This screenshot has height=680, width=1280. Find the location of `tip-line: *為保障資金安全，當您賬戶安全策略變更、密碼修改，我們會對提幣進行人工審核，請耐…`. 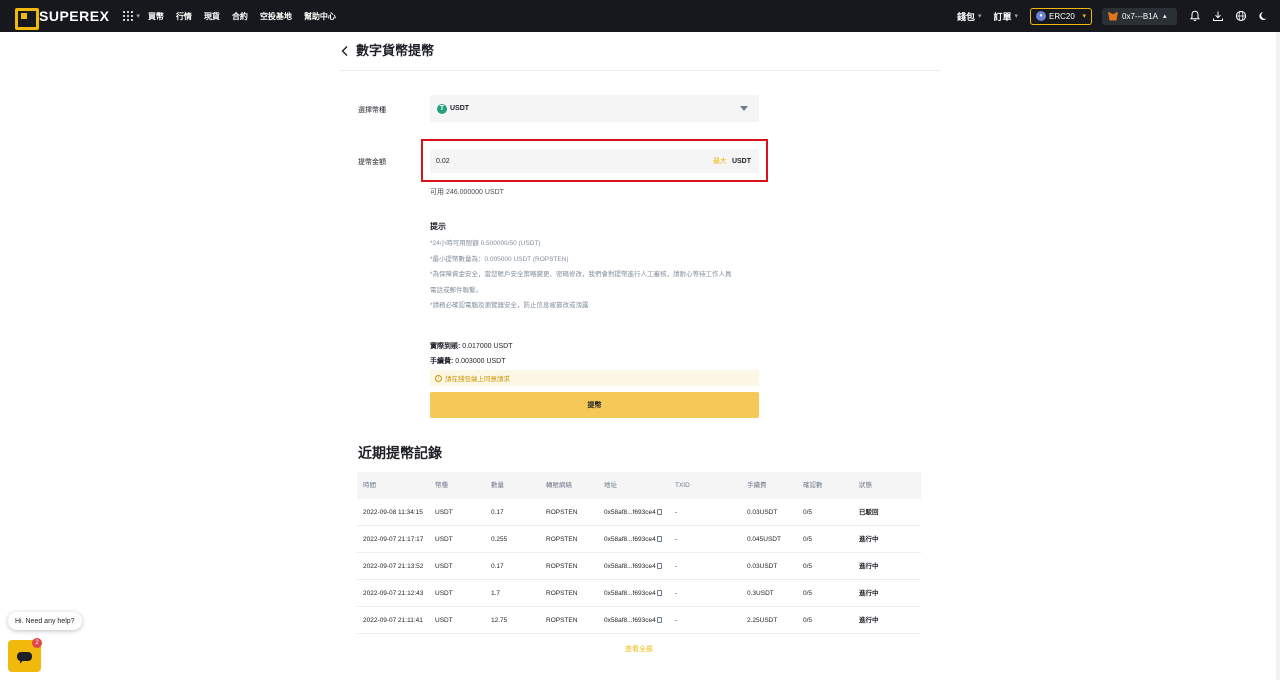

tip-line: *為保障資金安全，當您賬戶安全策略變更、密碼修改，我們會對提幣進行人工審核，請耐… is located at coordinates (581, 274).